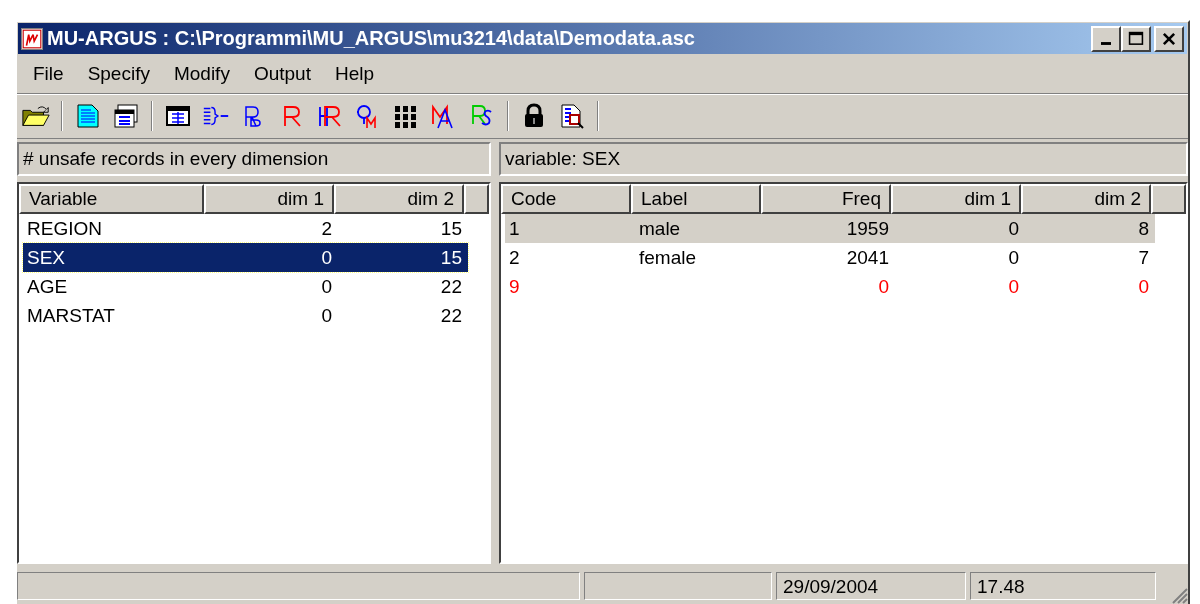 The height and width of the screenshot is (604, 1200). Describe the element at coordinates (668, 258) in the screenshot. I see `table-cell-text: female` at that location.